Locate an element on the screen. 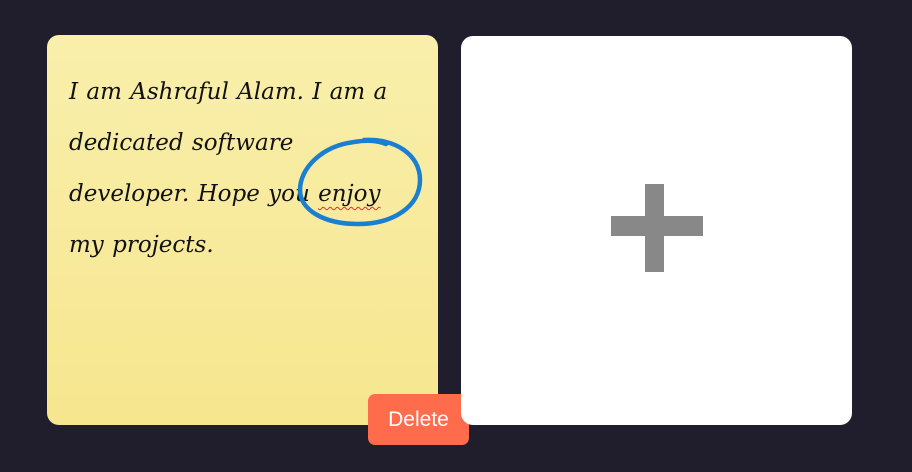 The image size is (912, 472). misspelled-word: enjoy is located at coordinates (349, 194).